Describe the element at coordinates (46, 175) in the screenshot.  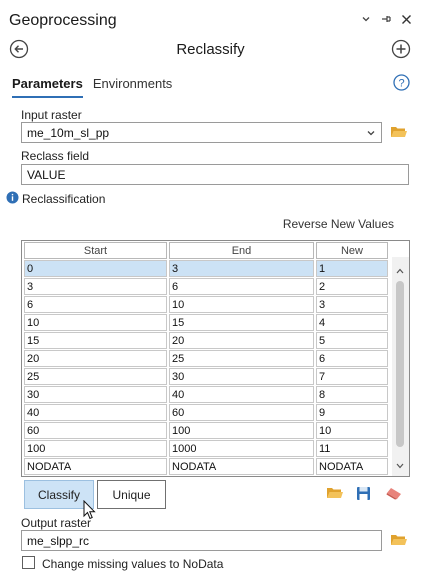
I see `reclass-field-value: VALUE` at that location.